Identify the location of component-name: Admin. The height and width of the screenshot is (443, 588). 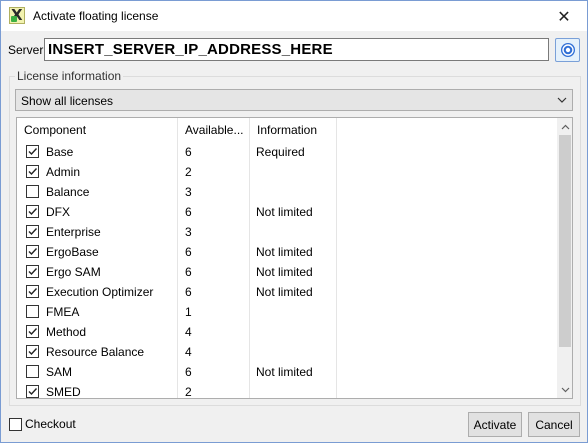
(63, 172).